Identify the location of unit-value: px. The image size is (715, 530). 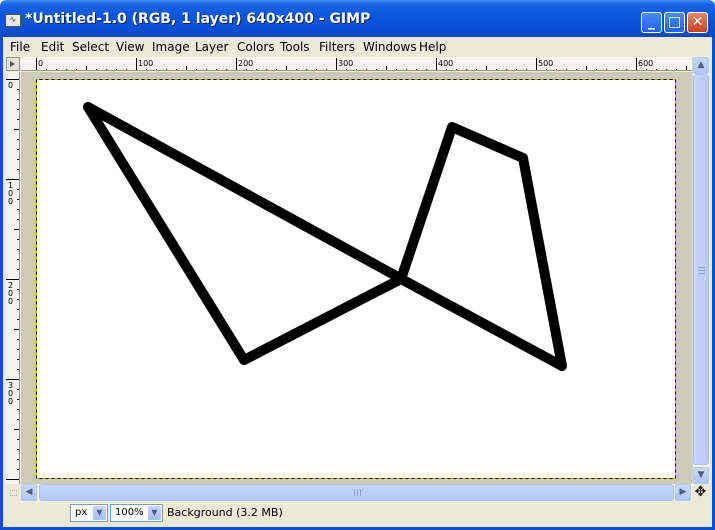
(81, 512).